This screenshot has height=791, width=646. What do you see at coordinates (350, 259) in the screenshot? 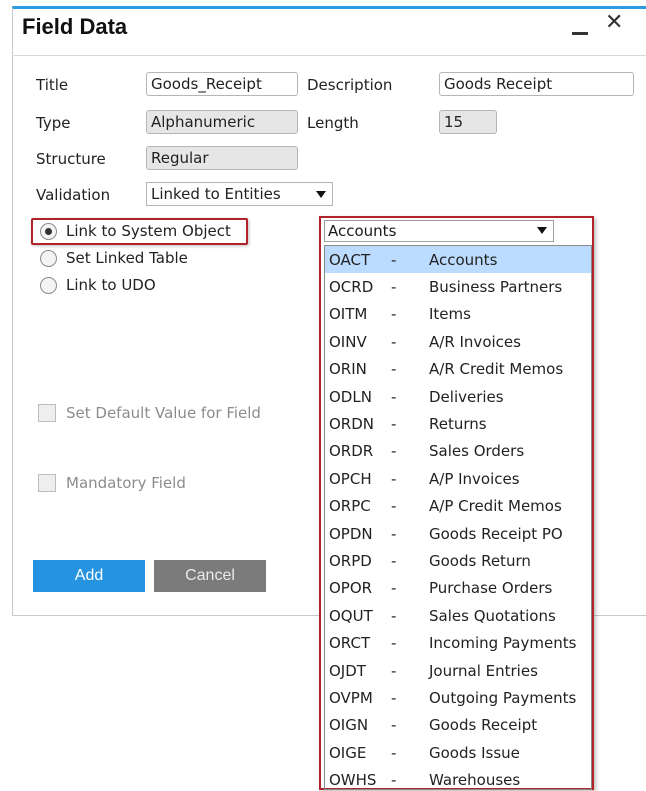
I see `object-code: OACT` at bounding box center [350, 259].